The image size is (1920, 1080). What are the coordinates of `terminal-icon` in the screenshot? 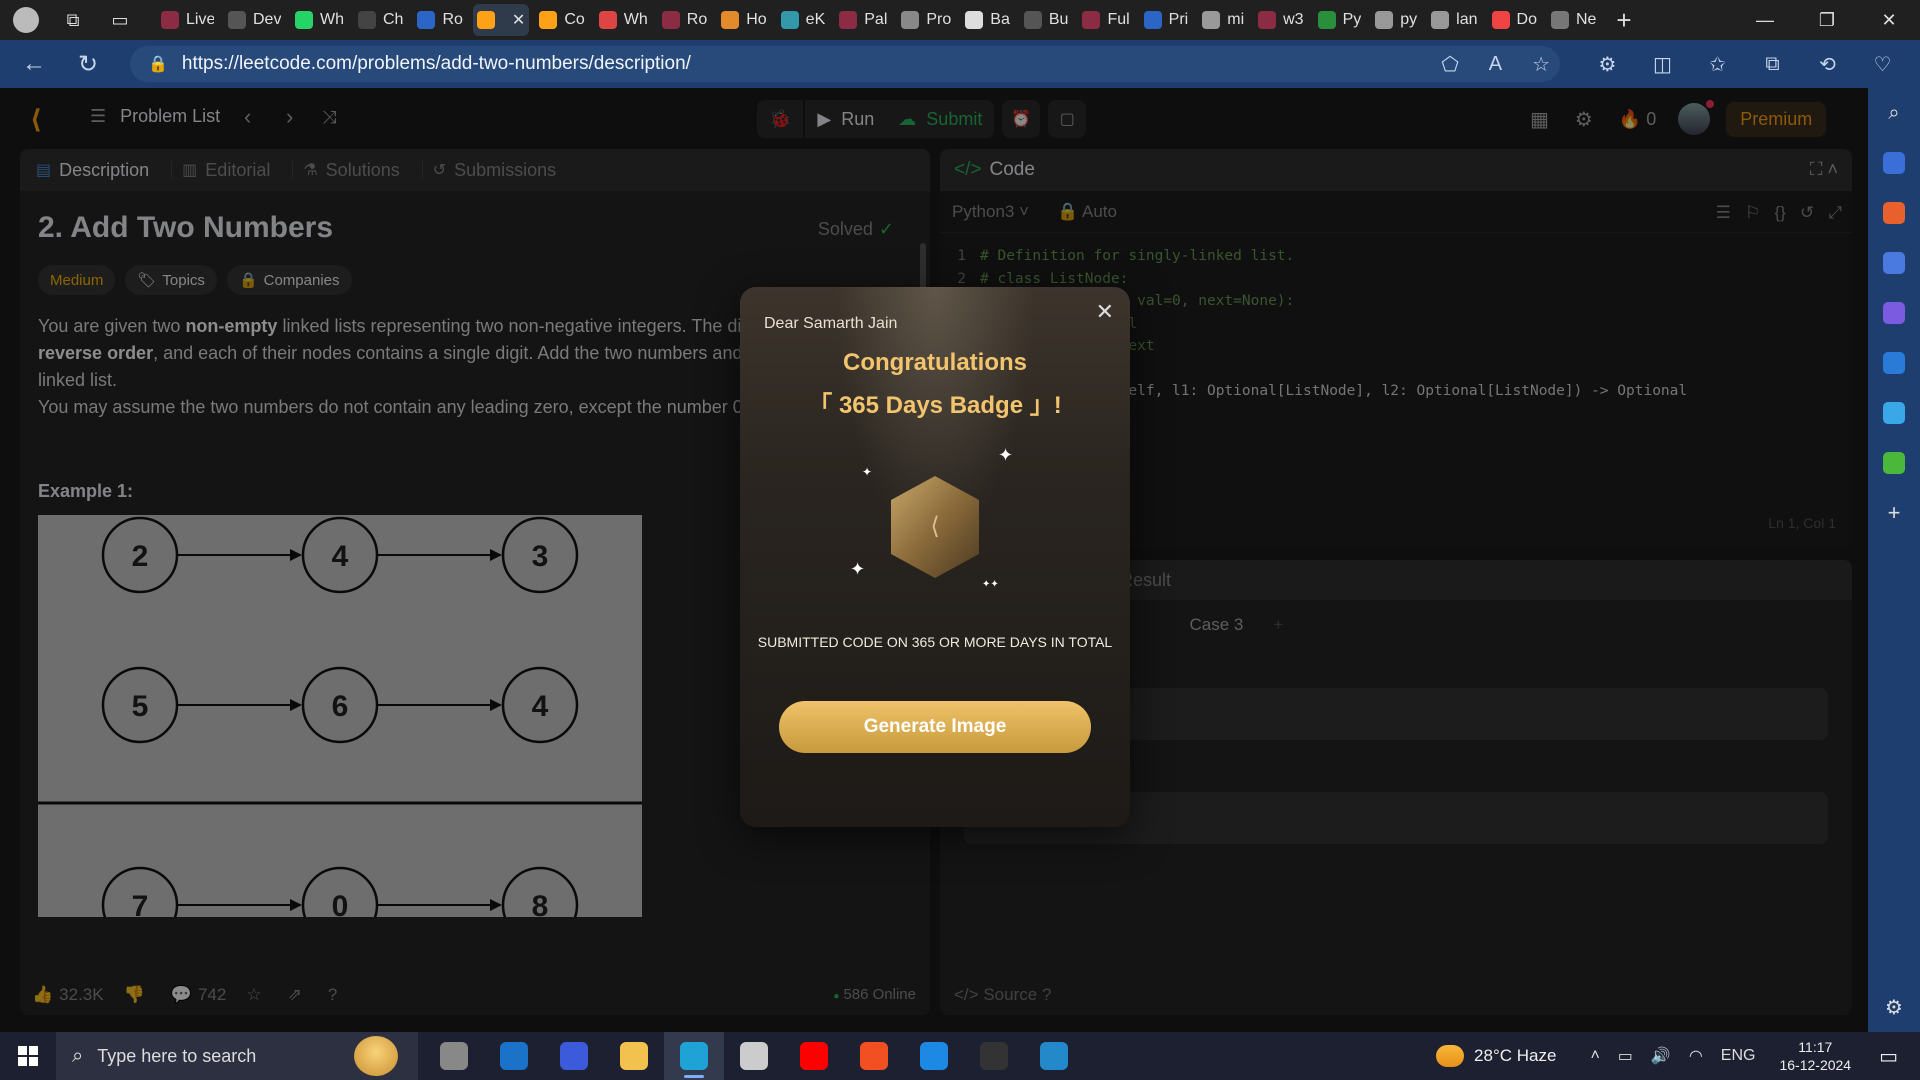 It's located at (994, 1056).